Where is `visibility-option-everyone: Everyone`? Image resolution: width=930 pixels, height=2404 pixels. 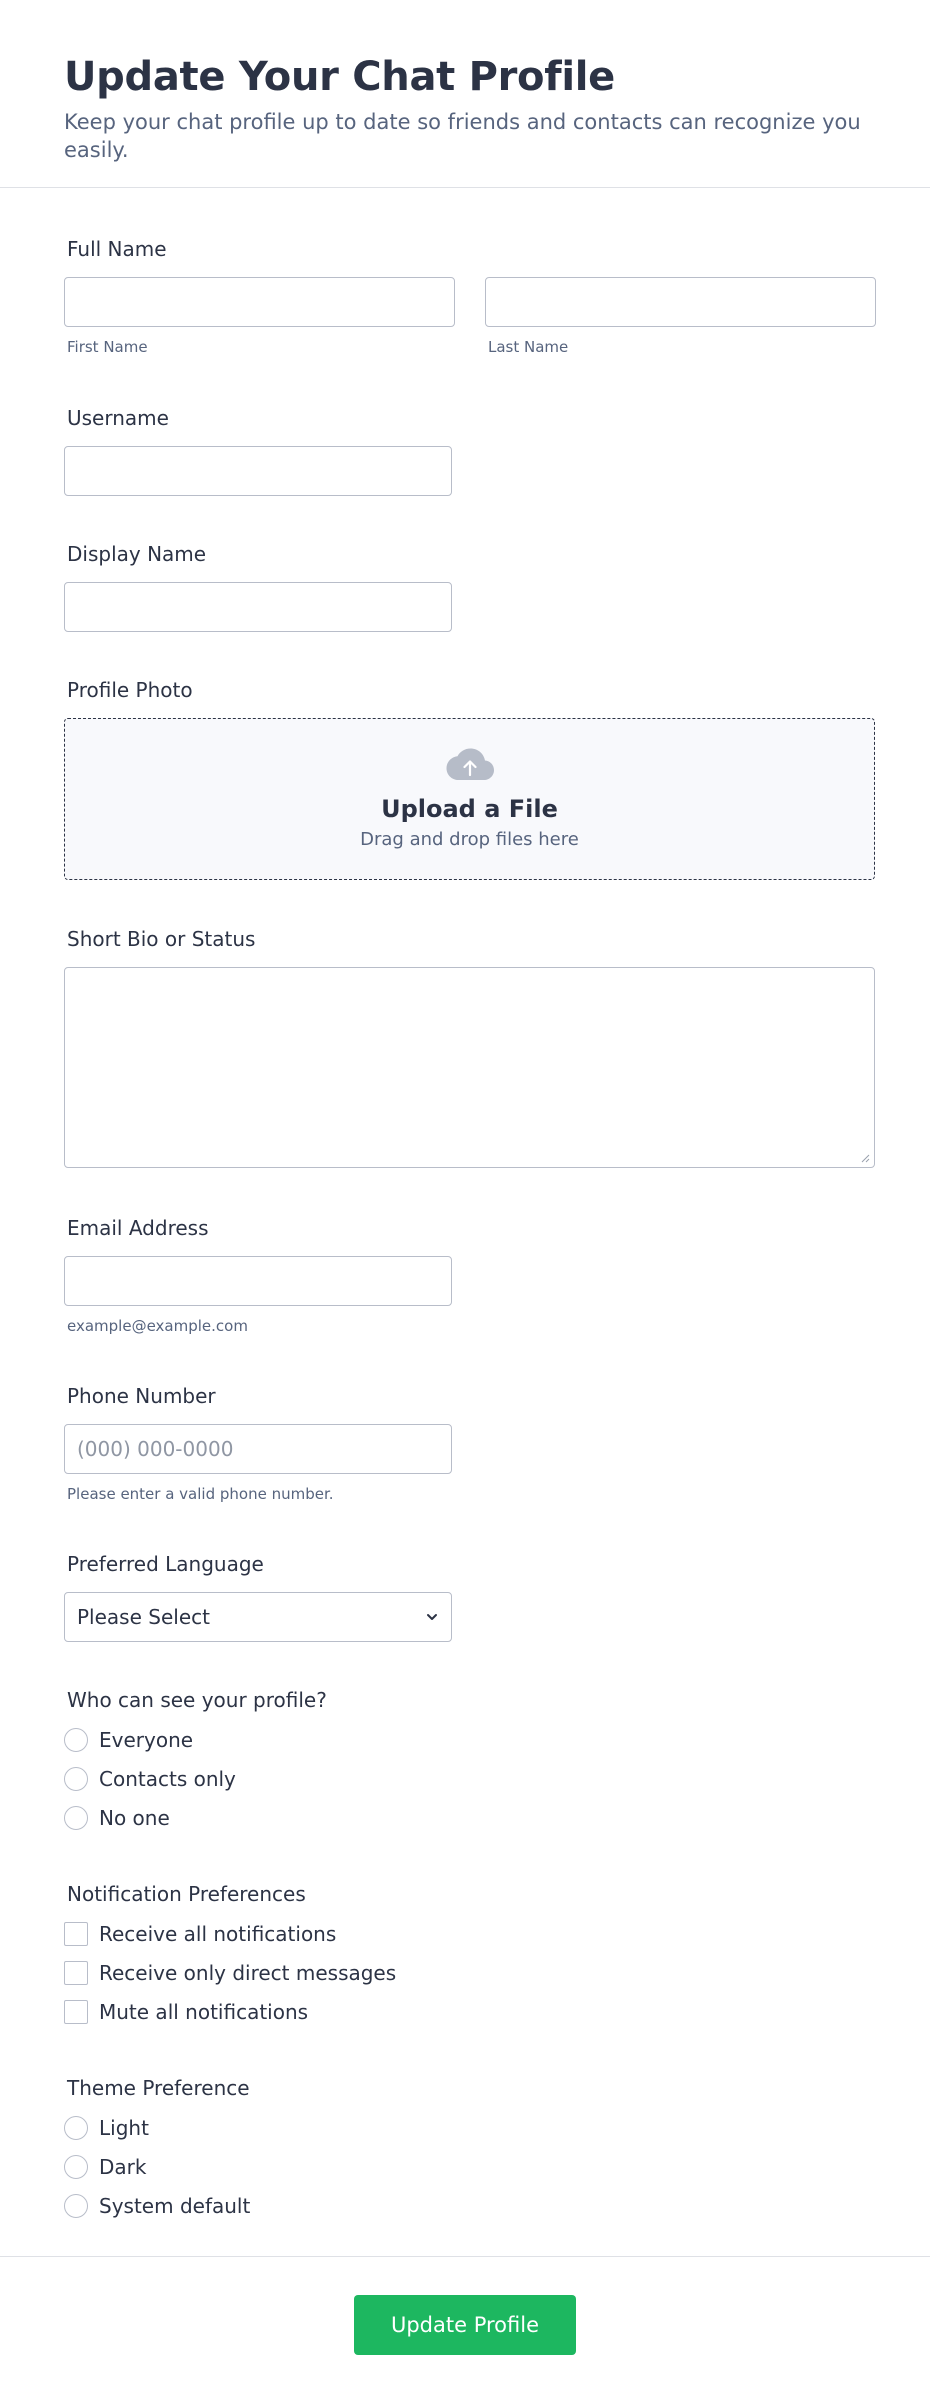 visibility-option-everyone: Everyone is located at coordinates (195, 1740).